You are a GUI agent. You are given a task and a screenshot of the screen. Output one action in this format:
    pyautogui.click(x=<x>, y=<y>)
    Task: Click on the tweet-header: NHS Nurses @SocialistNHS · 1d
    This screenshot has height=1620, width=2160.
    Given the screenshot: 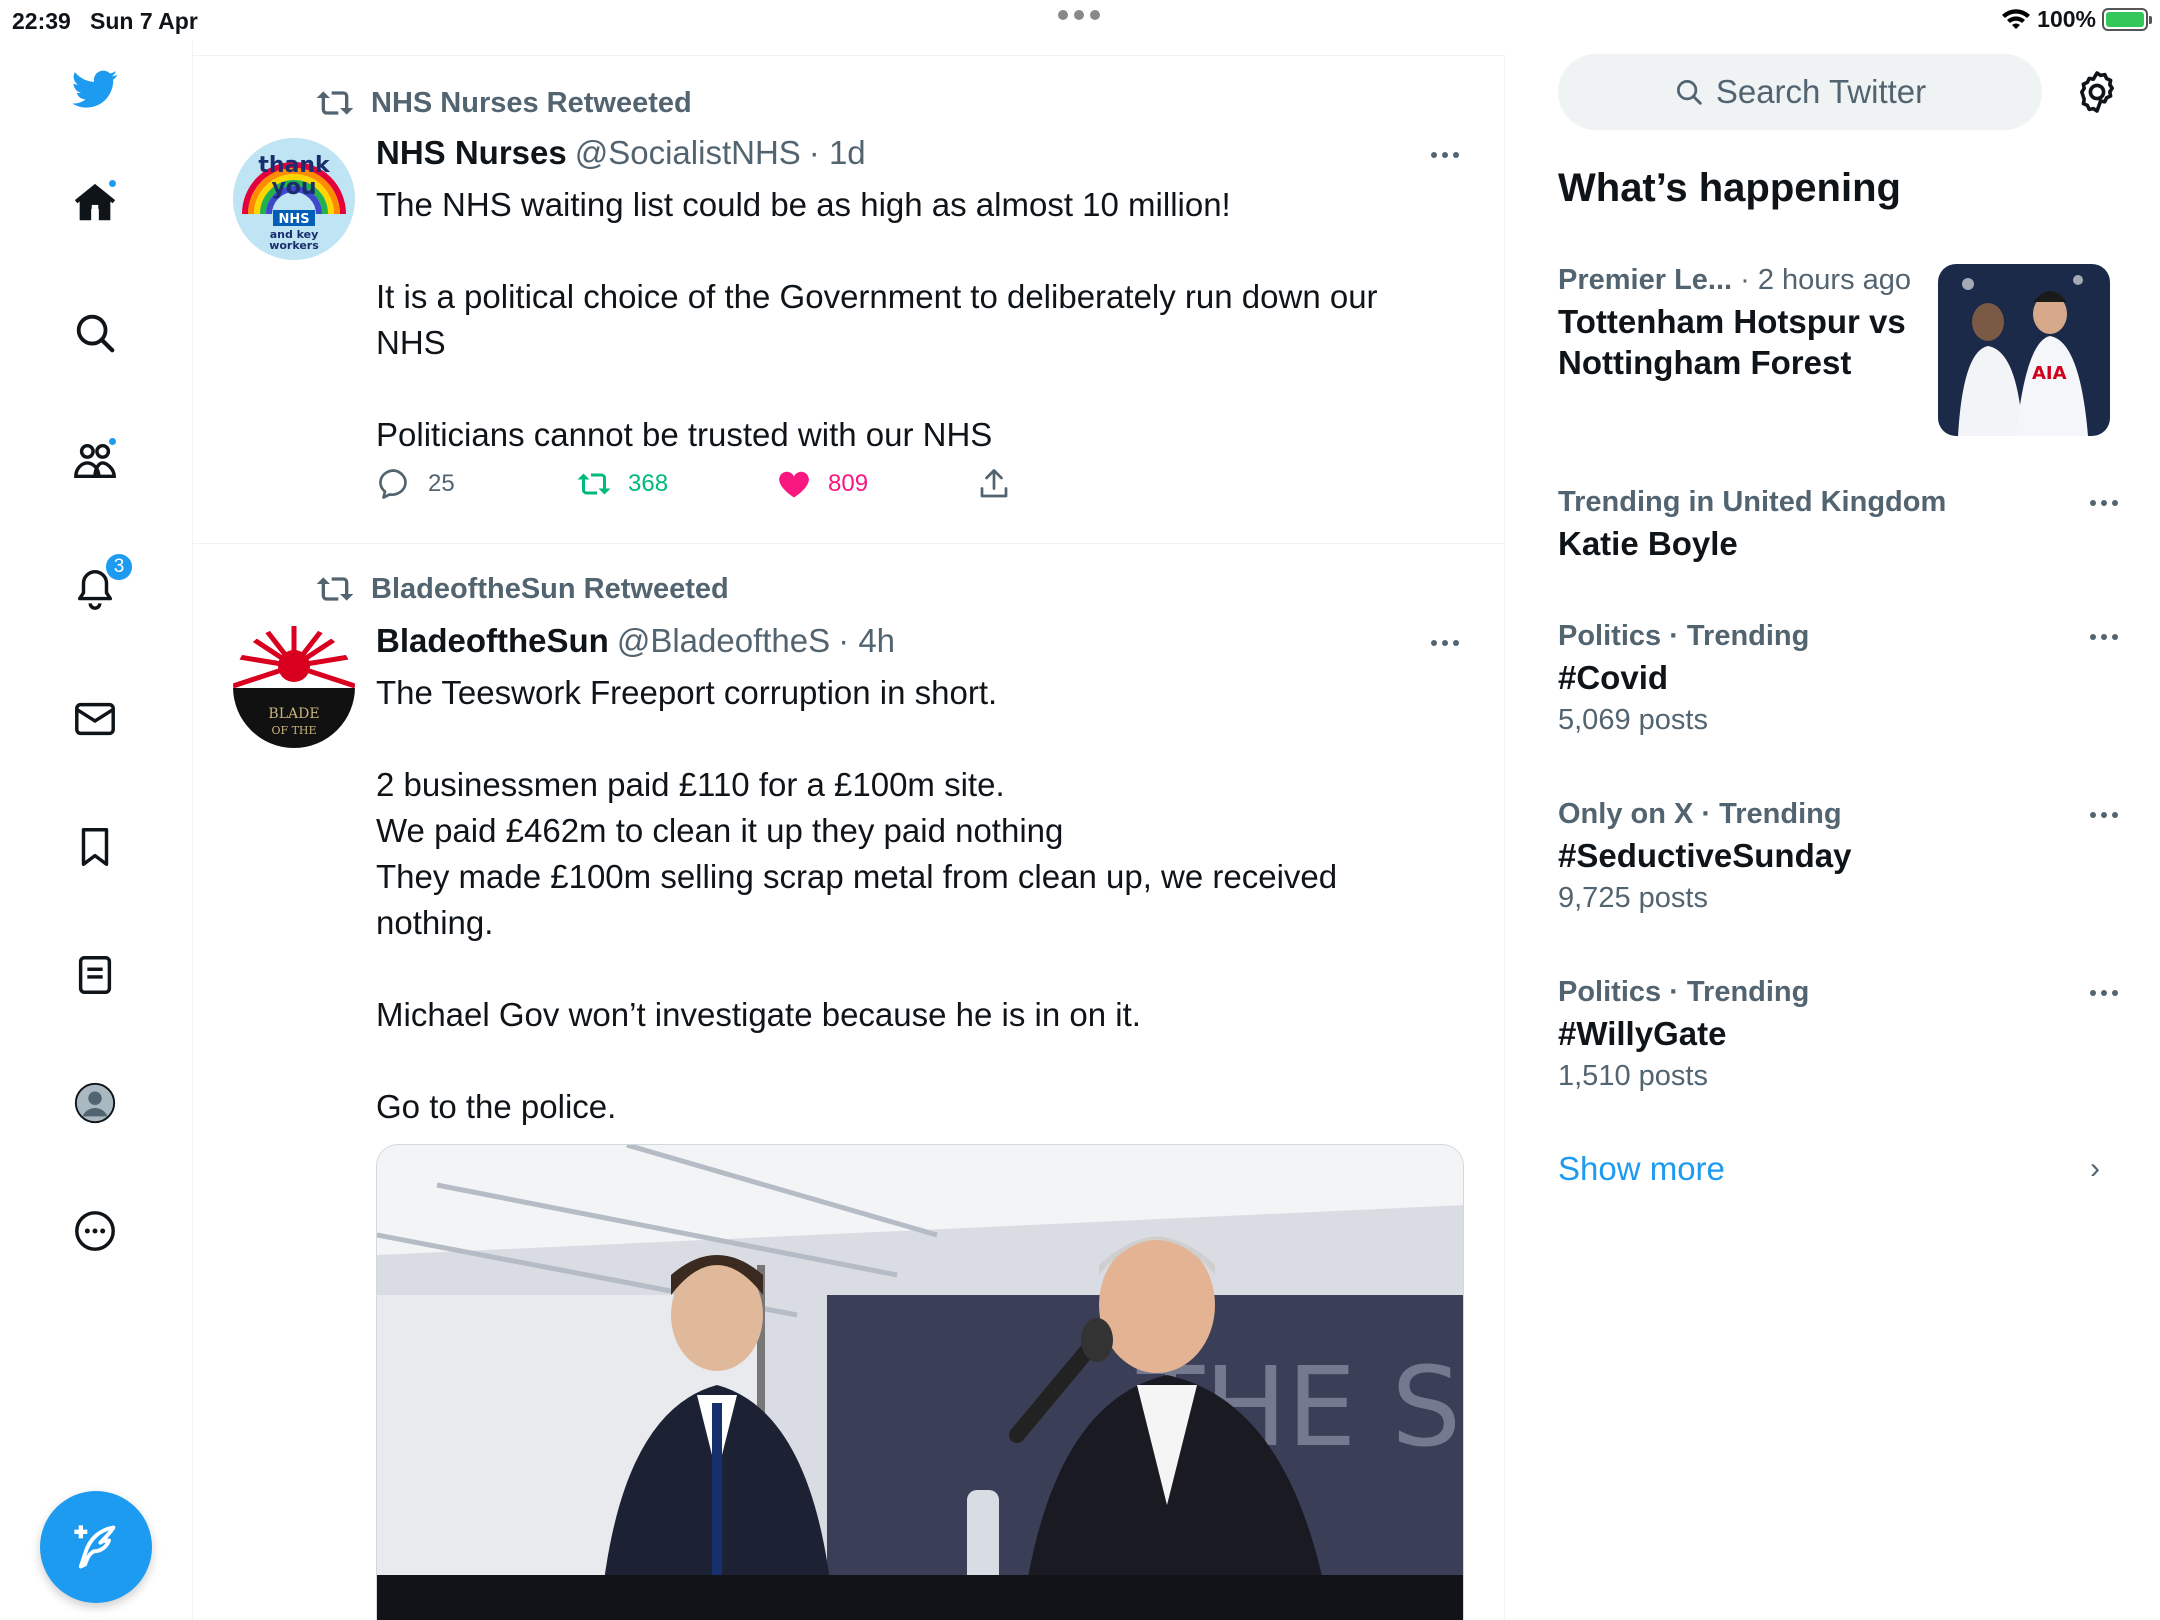 What is the action you would take?
    pyautogui.click(x=621, y=153)
    